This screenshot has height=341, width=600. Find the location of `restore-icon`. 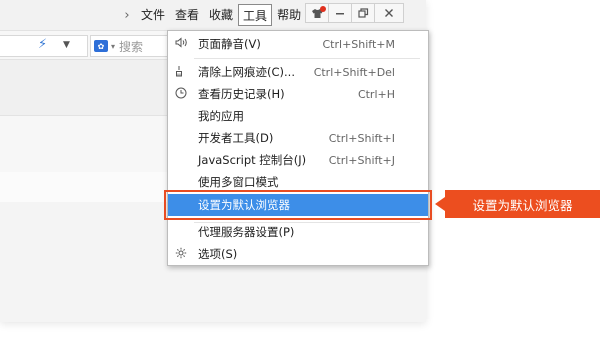

restore-icon is located at coordinates (363, 13).